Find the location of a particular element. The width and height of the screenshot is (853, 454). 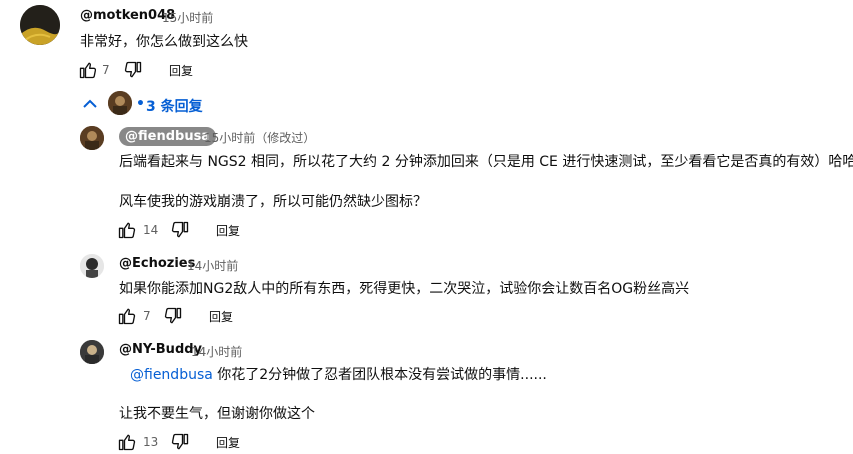

reply-author: @NY-Buddy is located at coordinates (160, 349).